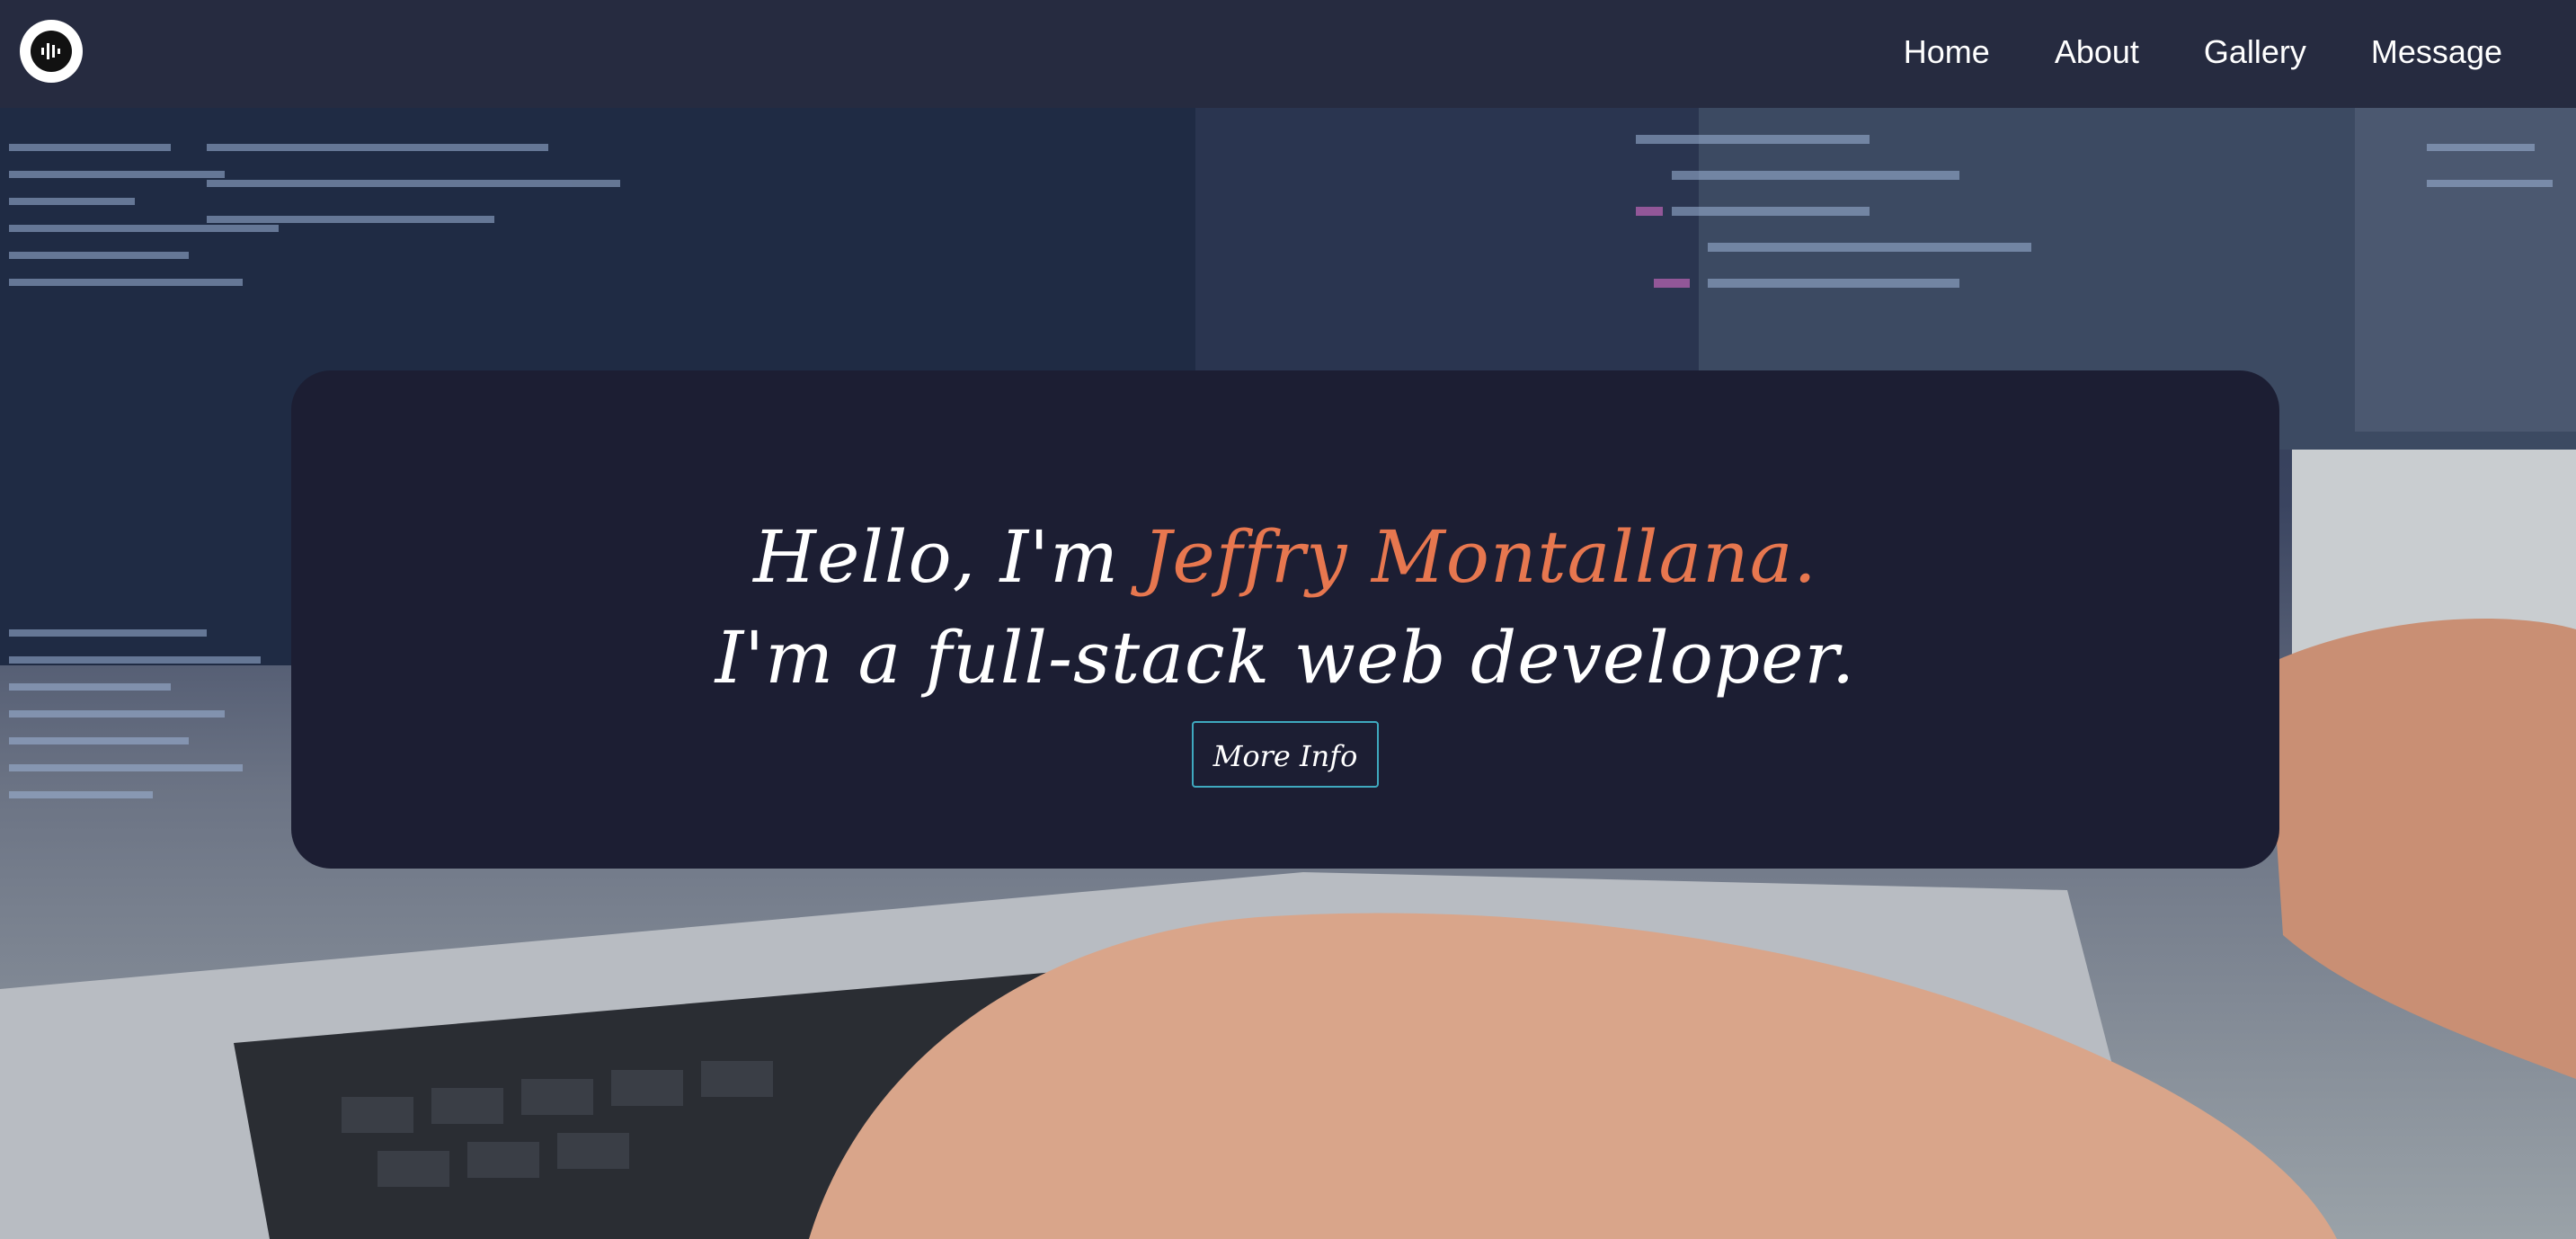 The image size is (2576, 1239). I want to click on logo, so click(51, 51).